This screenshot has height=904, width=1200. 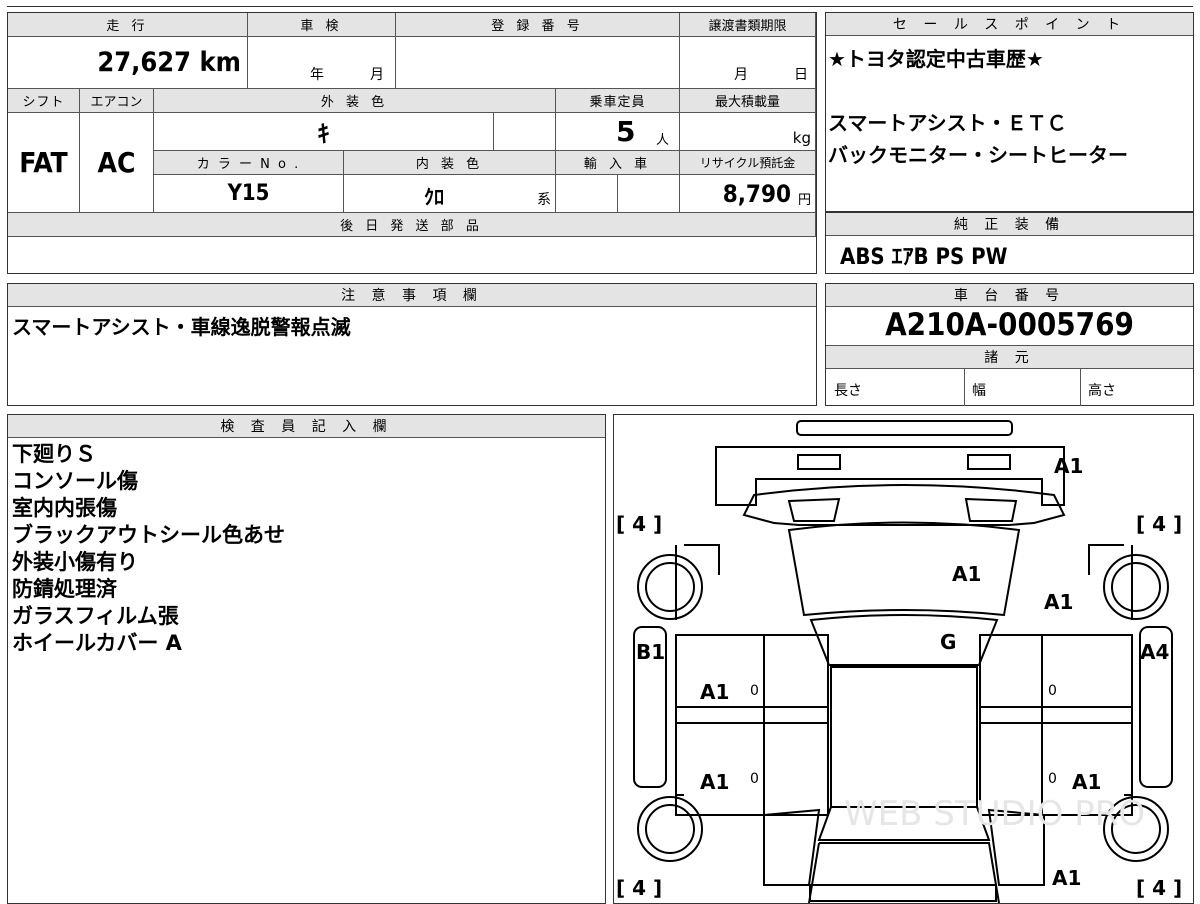 What do you see at coordinates (663, 140) in the screenshot?
I see `capacity-unit: 人` at bounding box center [663, 140].